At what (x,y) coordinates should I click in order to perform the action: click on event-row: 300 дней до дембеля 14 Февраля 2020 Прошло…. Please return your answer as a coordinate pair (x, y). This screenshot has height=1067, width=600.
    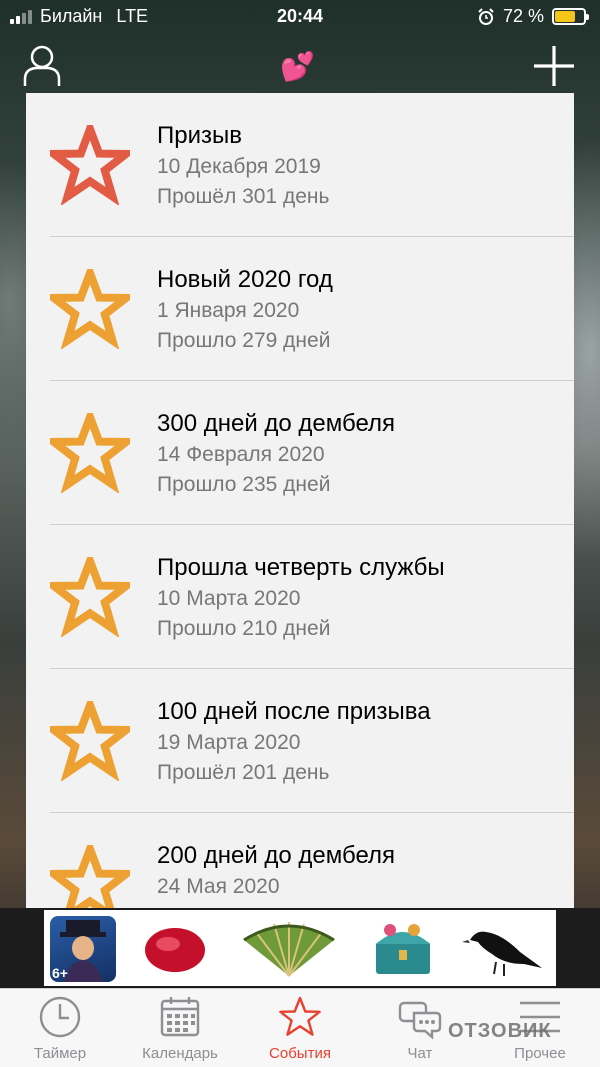
    Looking at the image, I should click on (300, 453).